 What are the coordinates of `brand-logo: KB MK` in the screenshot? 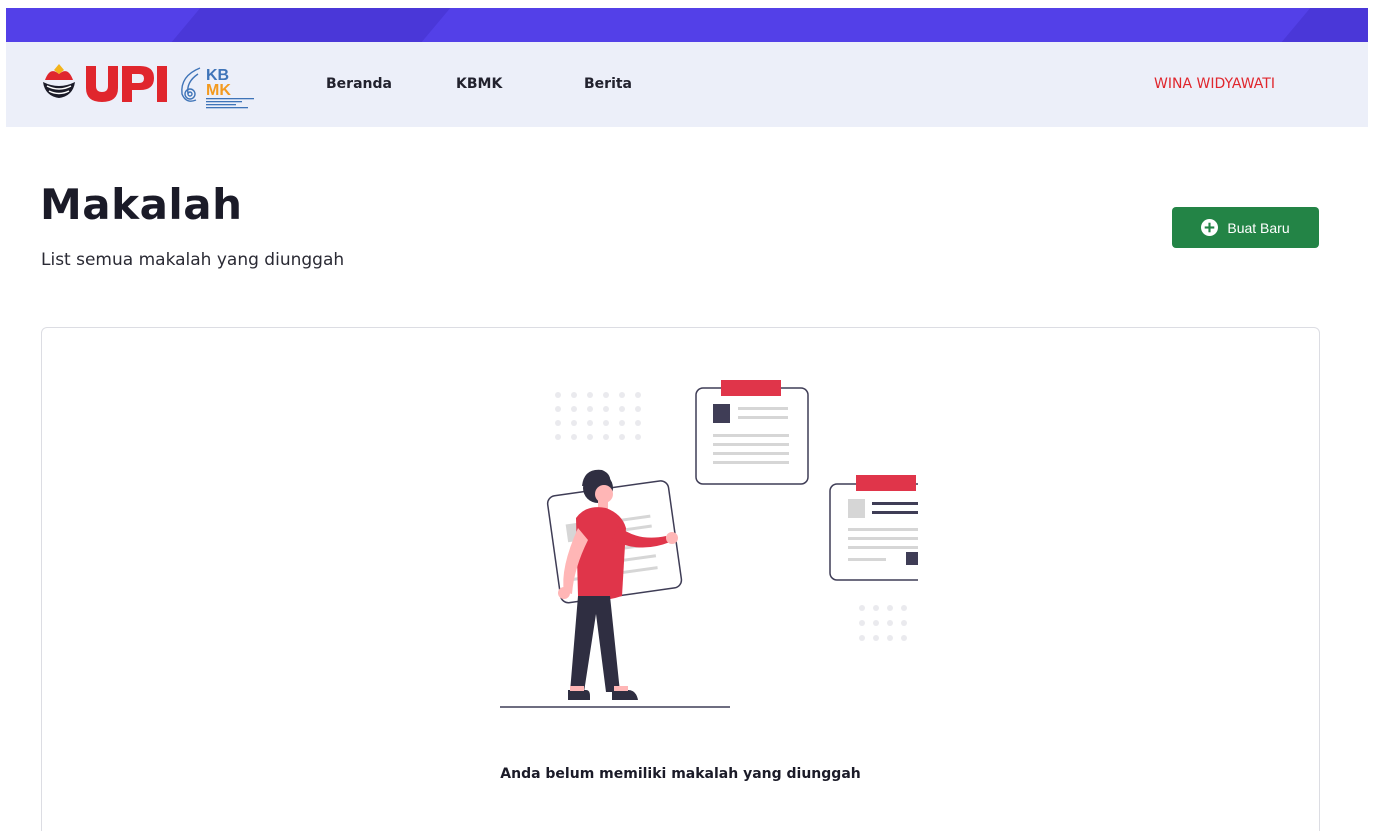 It's located at (155, 83).